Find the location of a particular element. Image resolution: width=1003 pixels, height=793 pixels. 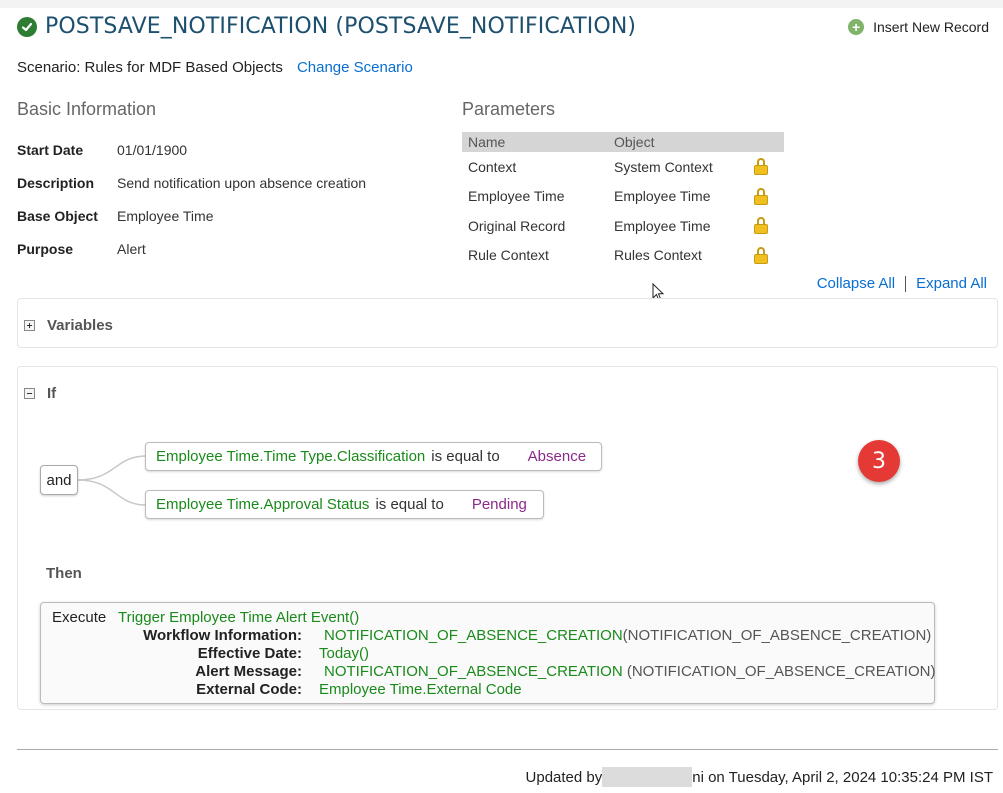

condition-value: Absence is located at coordinates (557, 456).